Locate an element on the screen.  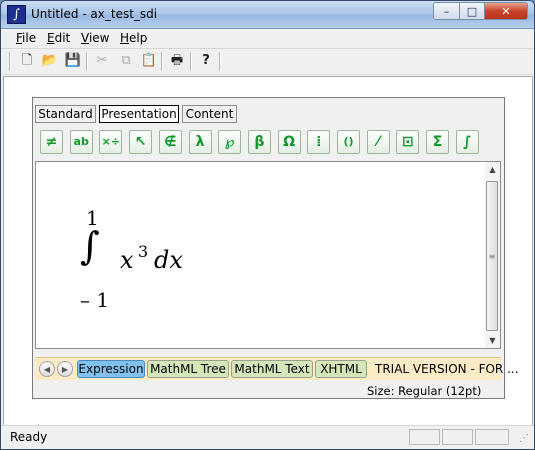
tab-mathml-tree: MathML Tree is located at coordinates (188, 369).